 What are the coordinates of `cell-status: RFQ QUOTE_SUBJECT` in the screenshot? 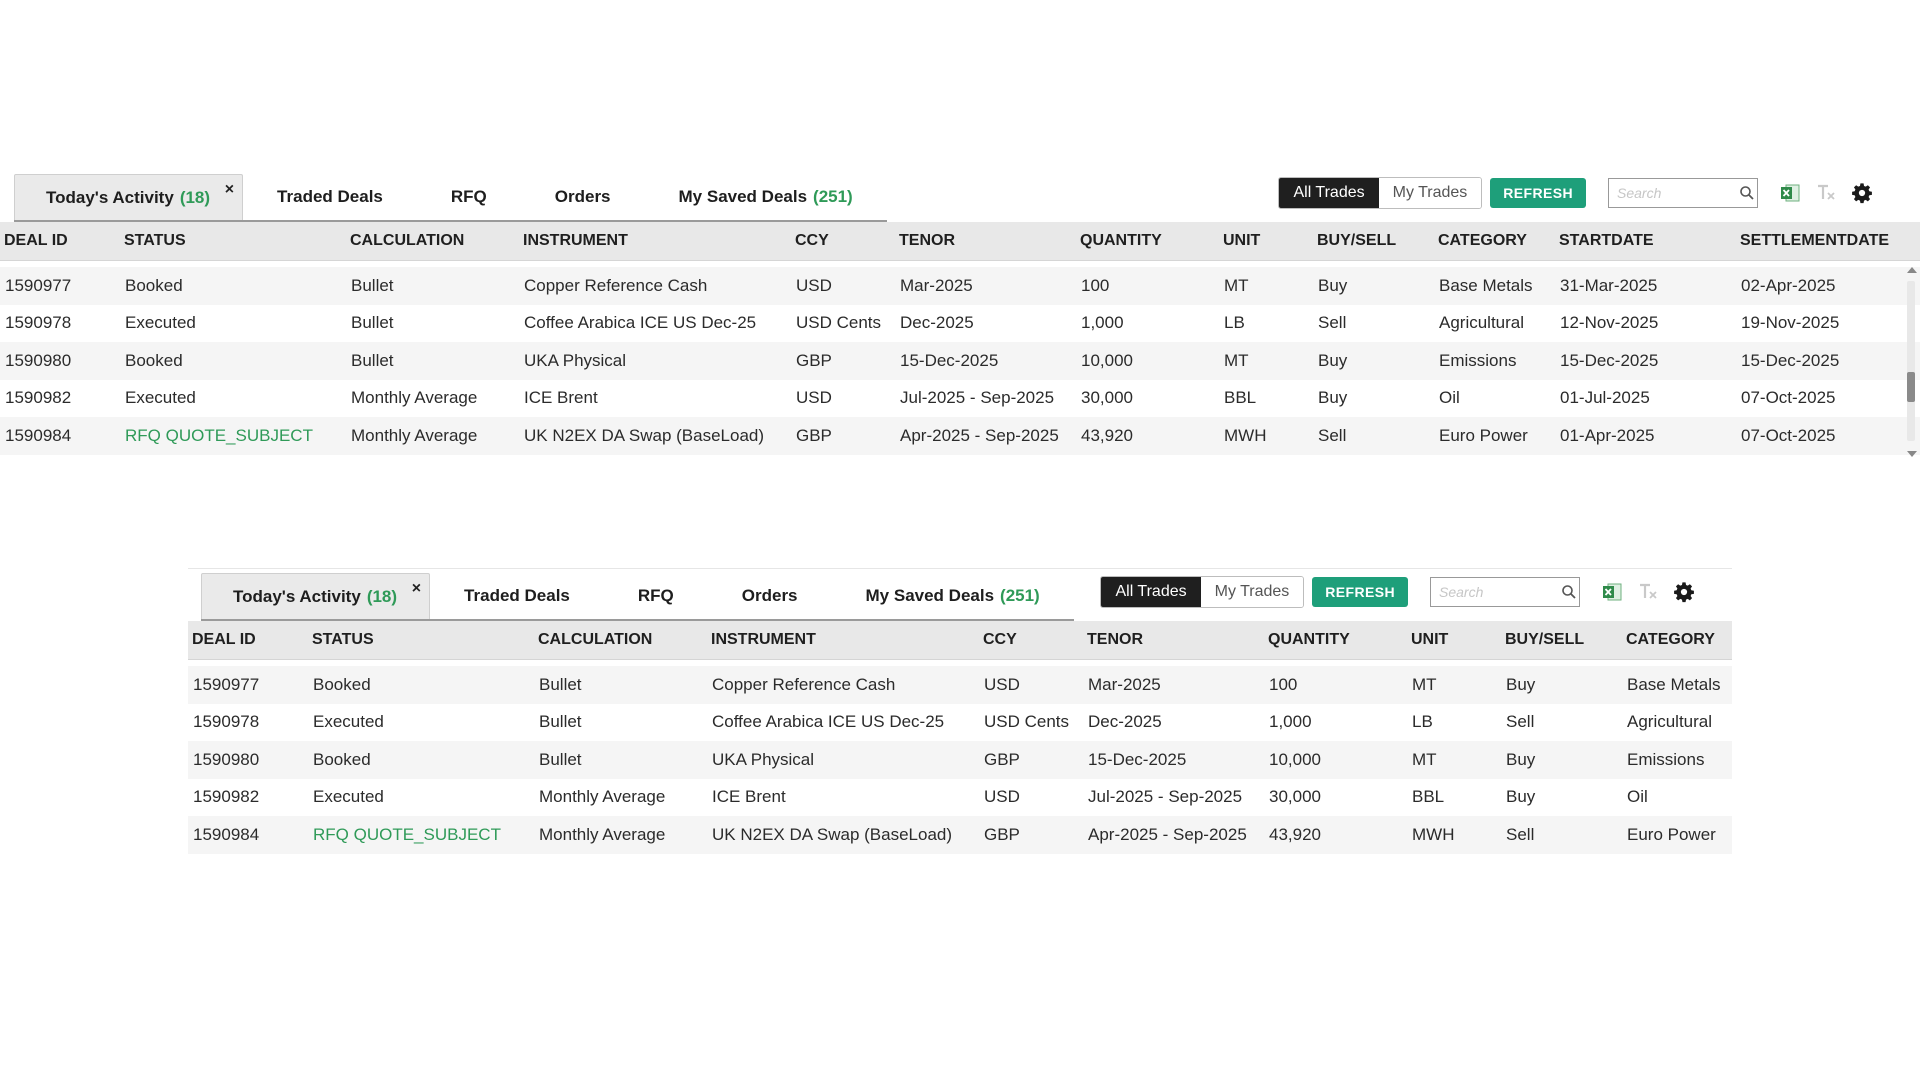 It's located at (407, 834).